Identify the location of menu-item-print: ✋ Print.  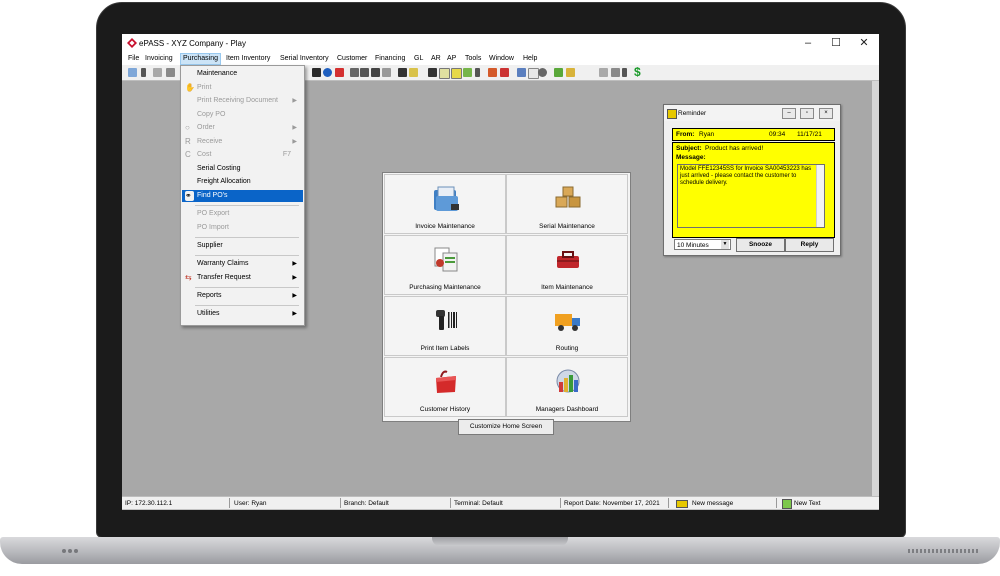
(242, 88).